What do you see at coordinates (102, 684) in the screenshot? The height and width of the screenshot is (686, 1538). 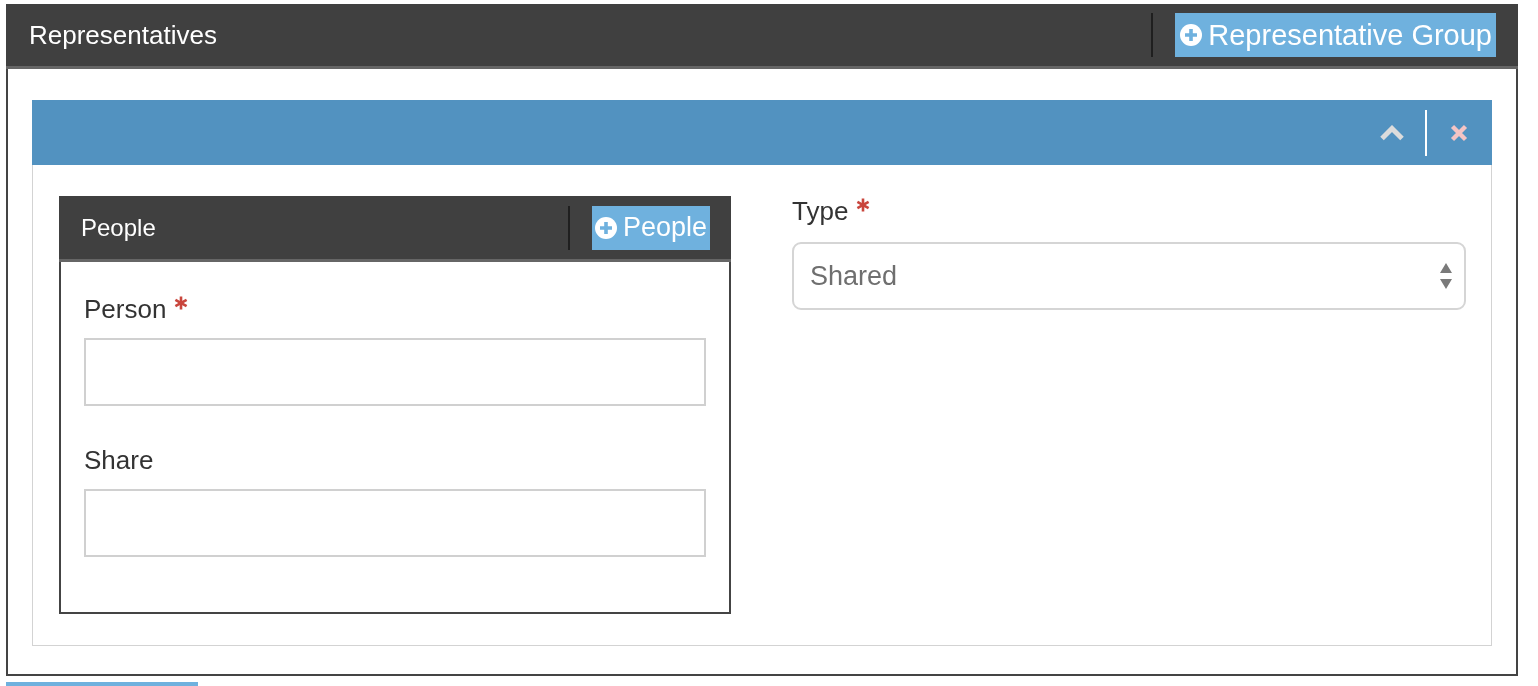 I see `cut-off-button` at bounding box center [102, 684].